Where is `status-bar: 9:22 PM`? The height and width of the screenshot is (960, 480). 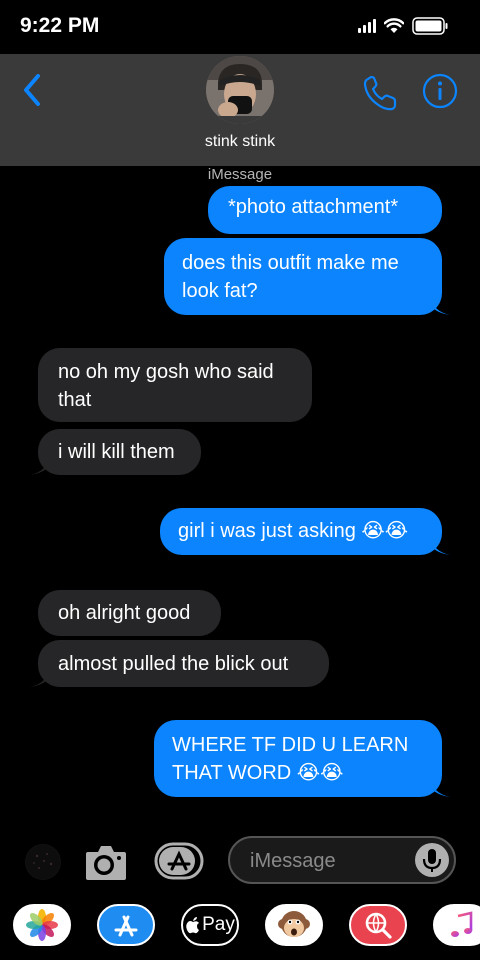
status-bar: 9:22 PM is located at coordinates (240, 27).